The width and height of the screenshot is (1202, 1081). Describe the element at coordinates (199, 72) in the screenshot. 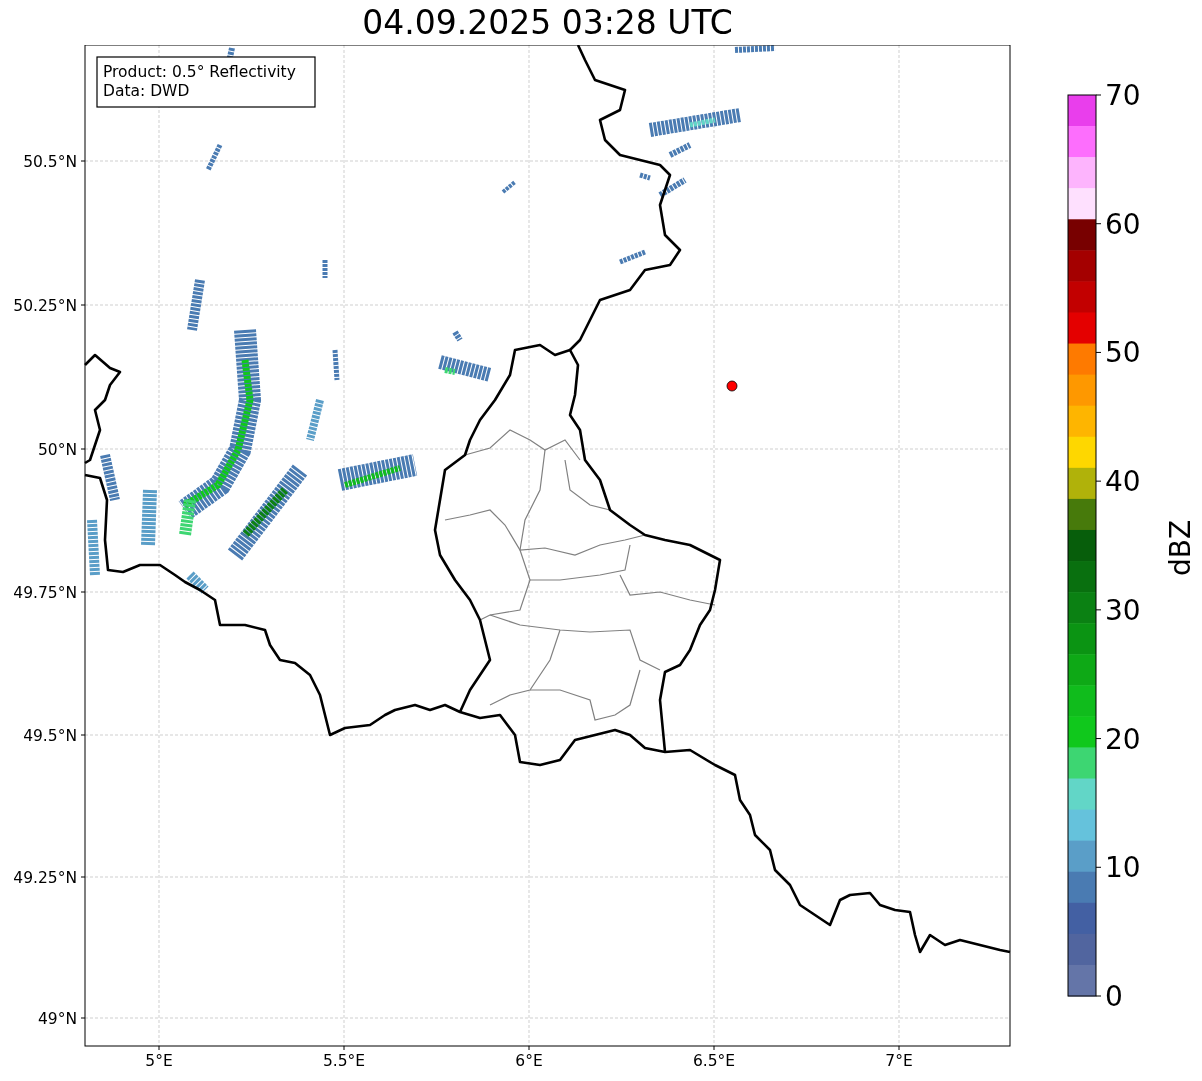

I see `info-text: Product: 0.5° Reflectivity` at that location.